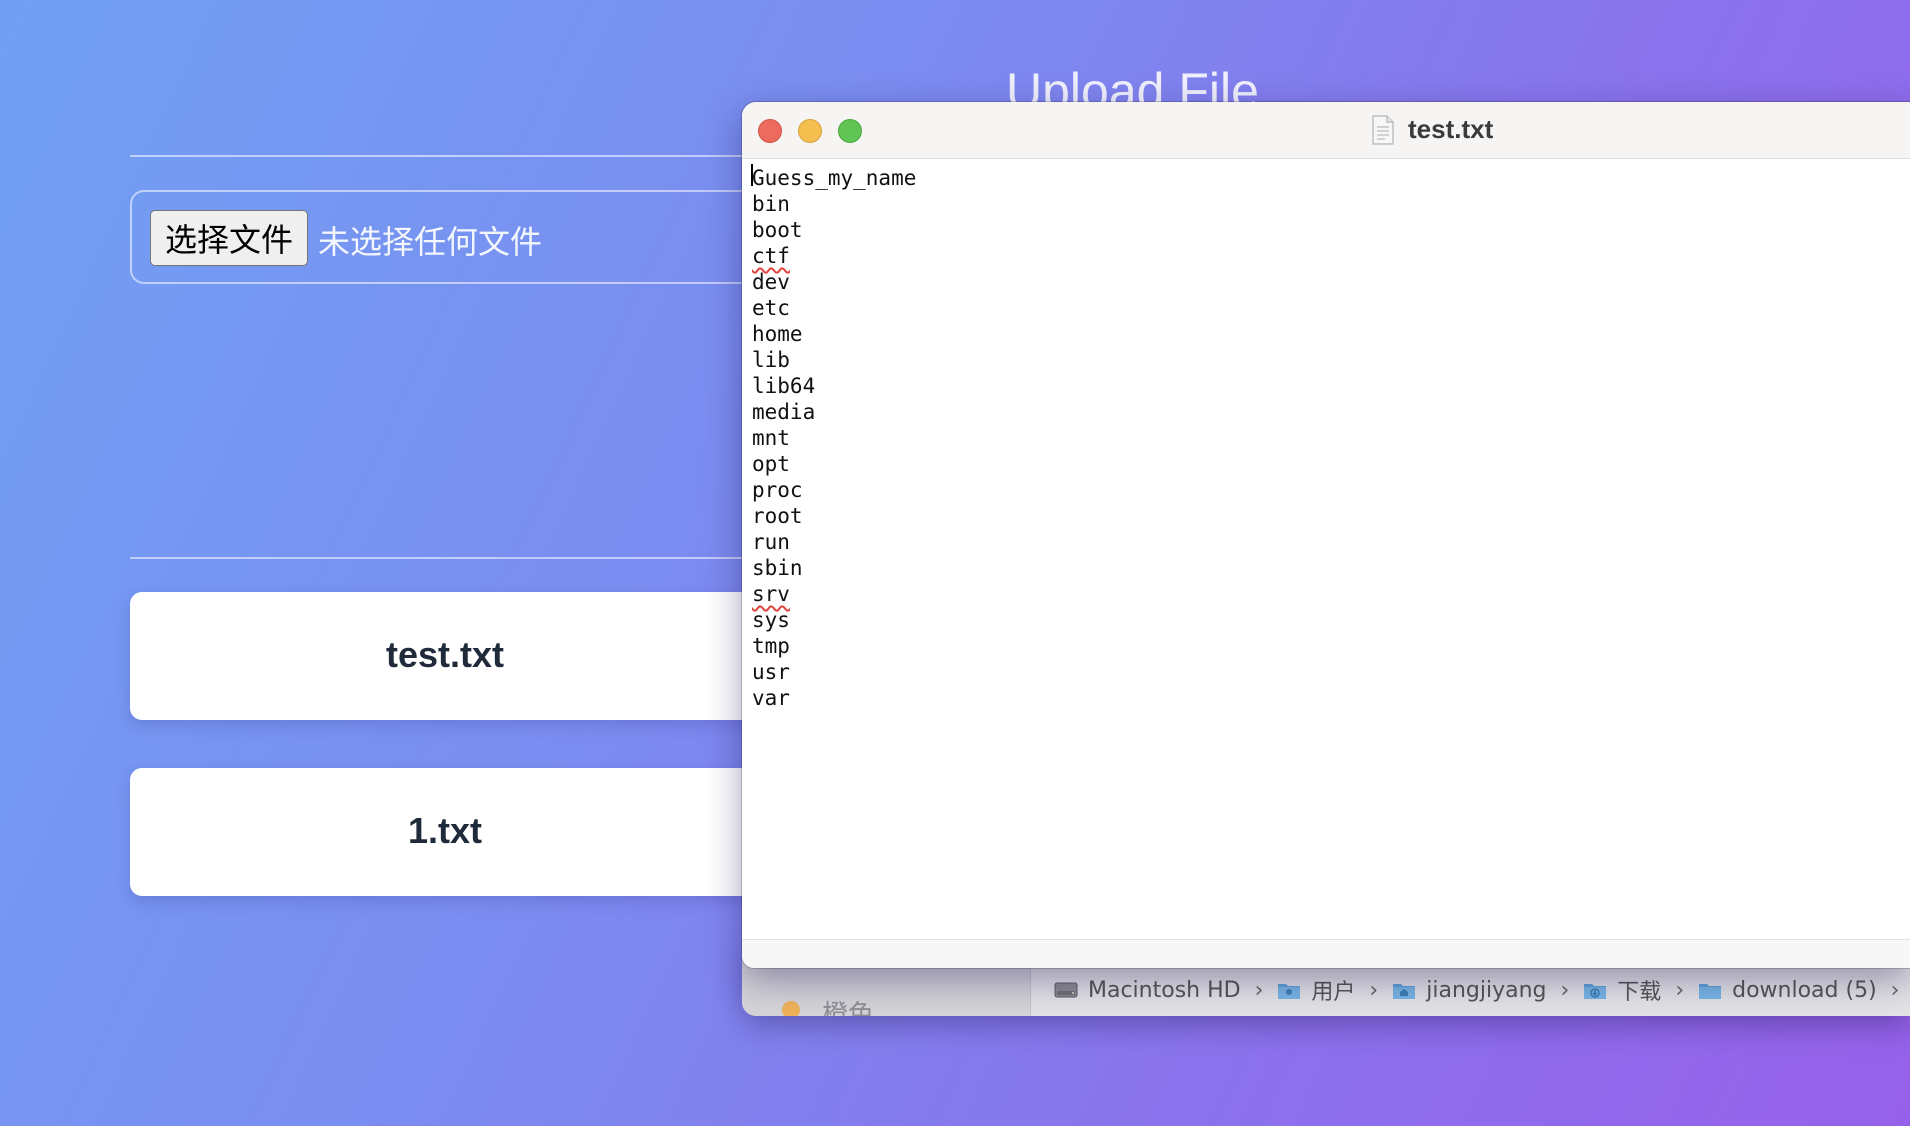 The height and width of the screenshot is (1126, 1910). I want to click on file-line: usr, so click(834, 672).